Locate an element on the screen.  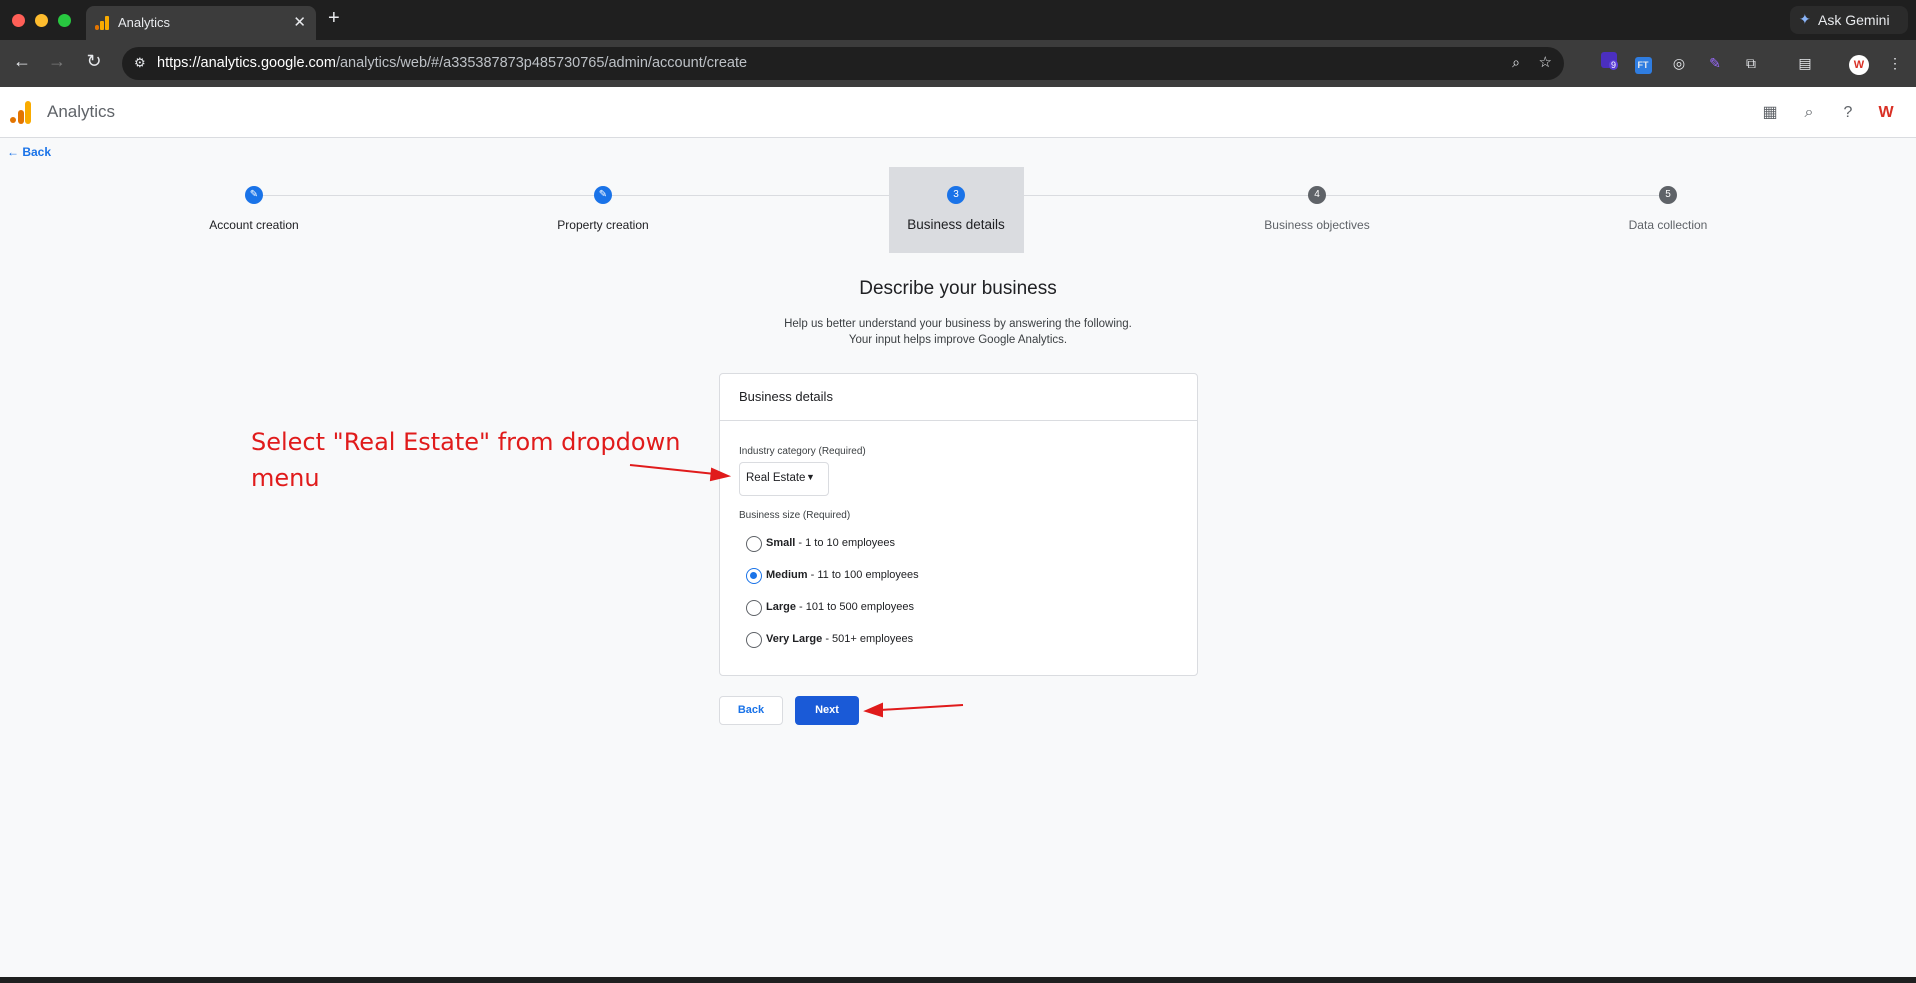
bookmark-star-icon: ☆ is located at coordinates (1545, 62).